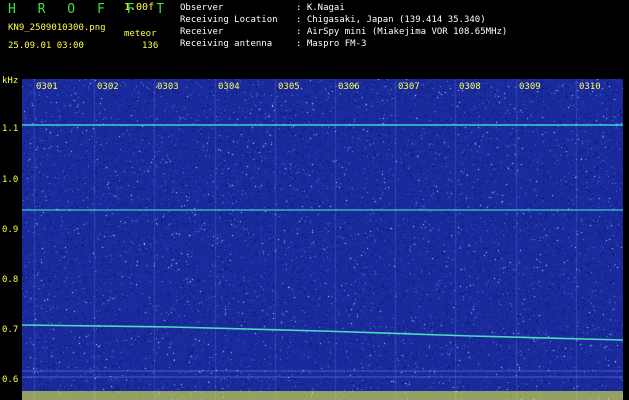  Describe the element at coordinates (349, 87) in the screenshot. I see `x-tick-label: 0306` at that location.